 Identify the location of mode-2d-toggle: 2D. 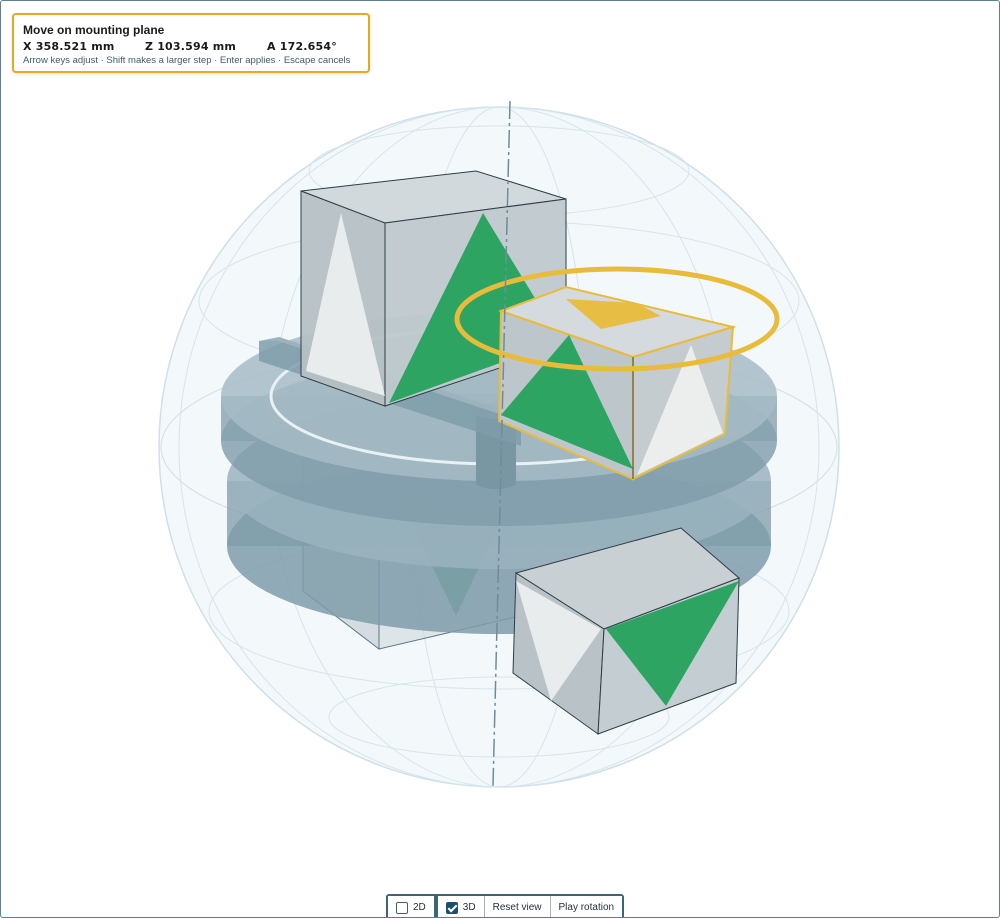
(411, 906).